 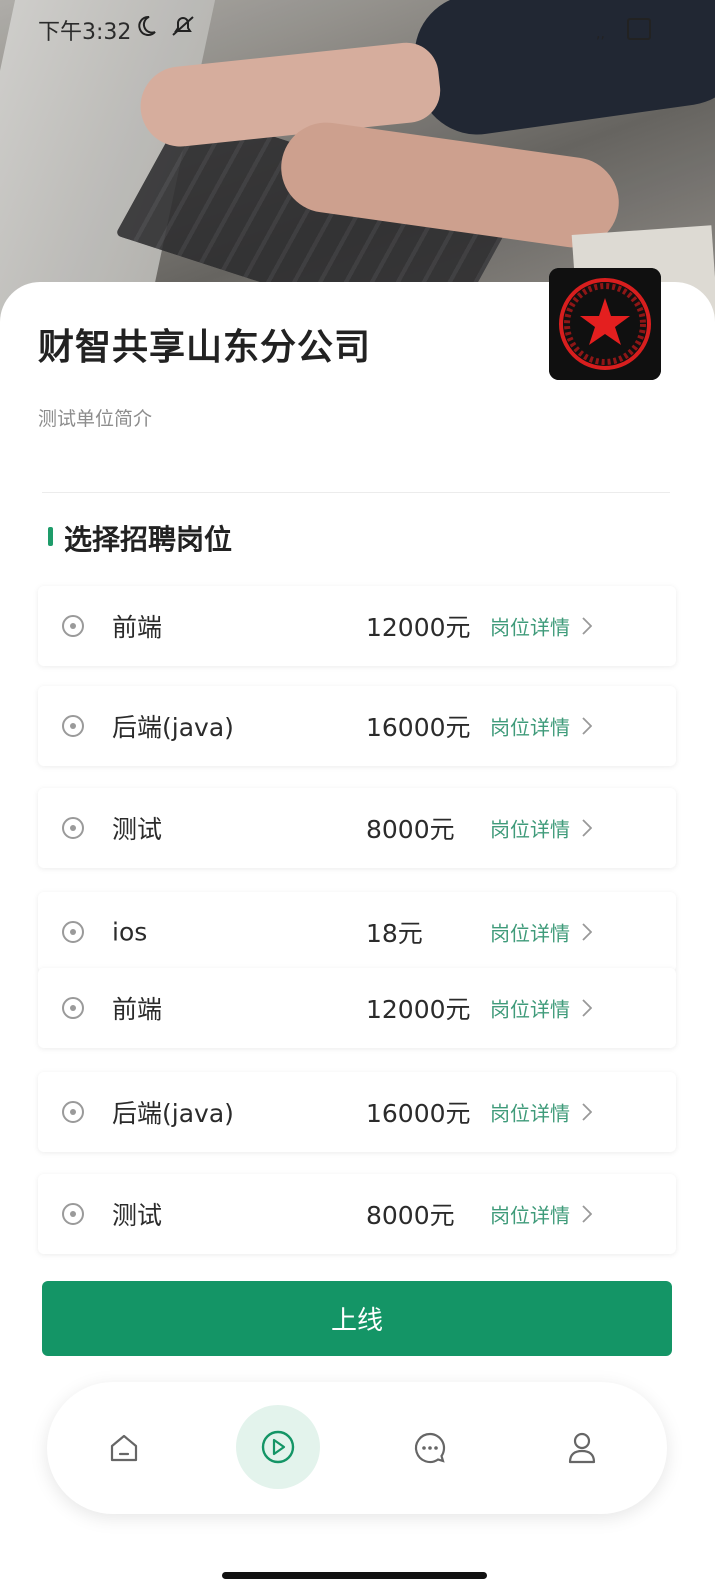 I want to click on job-salary: 18元, so click(x=394, y=933).